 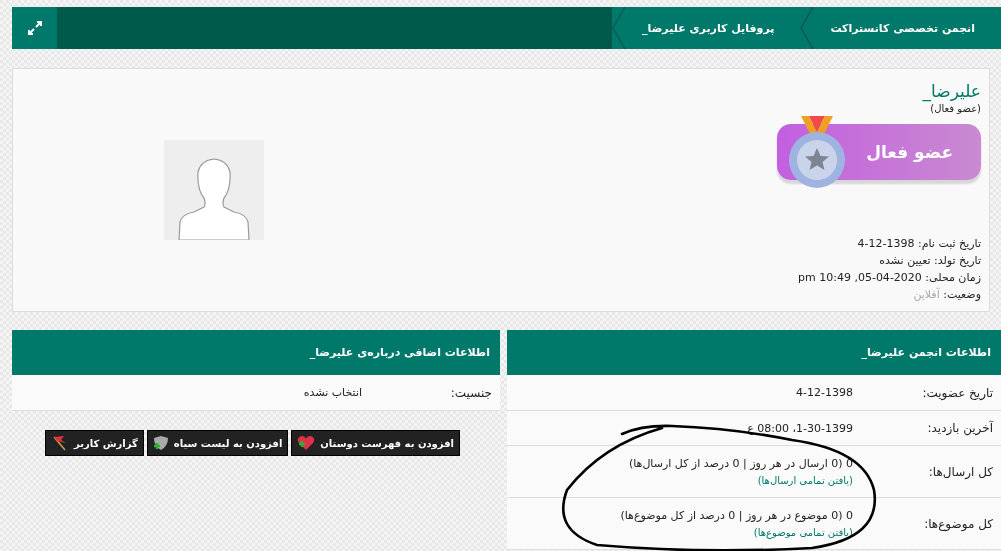 What do you see at coordinates (951, 91) in the screenshot?
I see `username: علیرضا_` at bounding box center [951, 91].